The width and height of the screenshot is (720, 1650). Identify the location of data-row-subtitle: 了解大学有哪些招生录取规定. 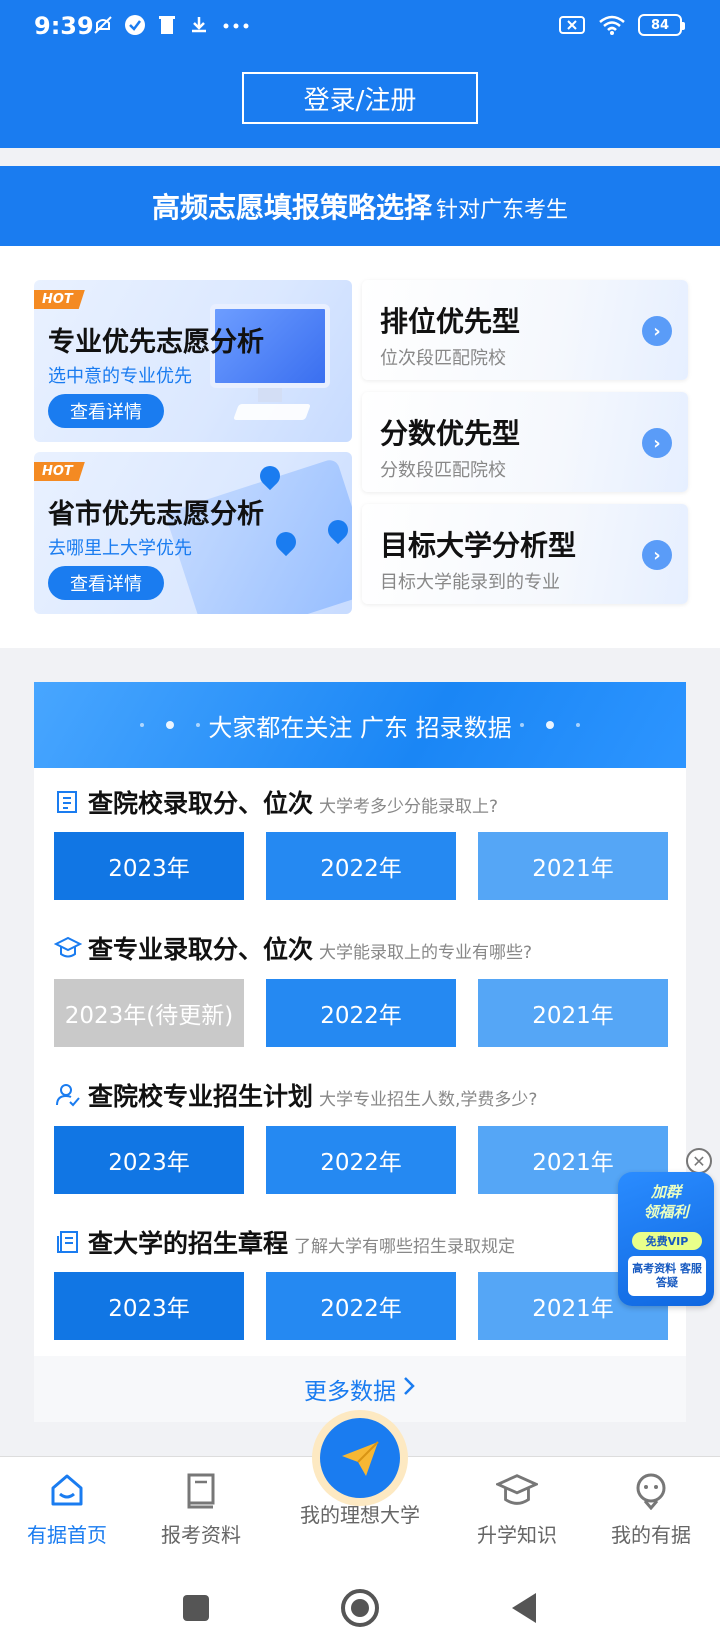
(405, 1247).